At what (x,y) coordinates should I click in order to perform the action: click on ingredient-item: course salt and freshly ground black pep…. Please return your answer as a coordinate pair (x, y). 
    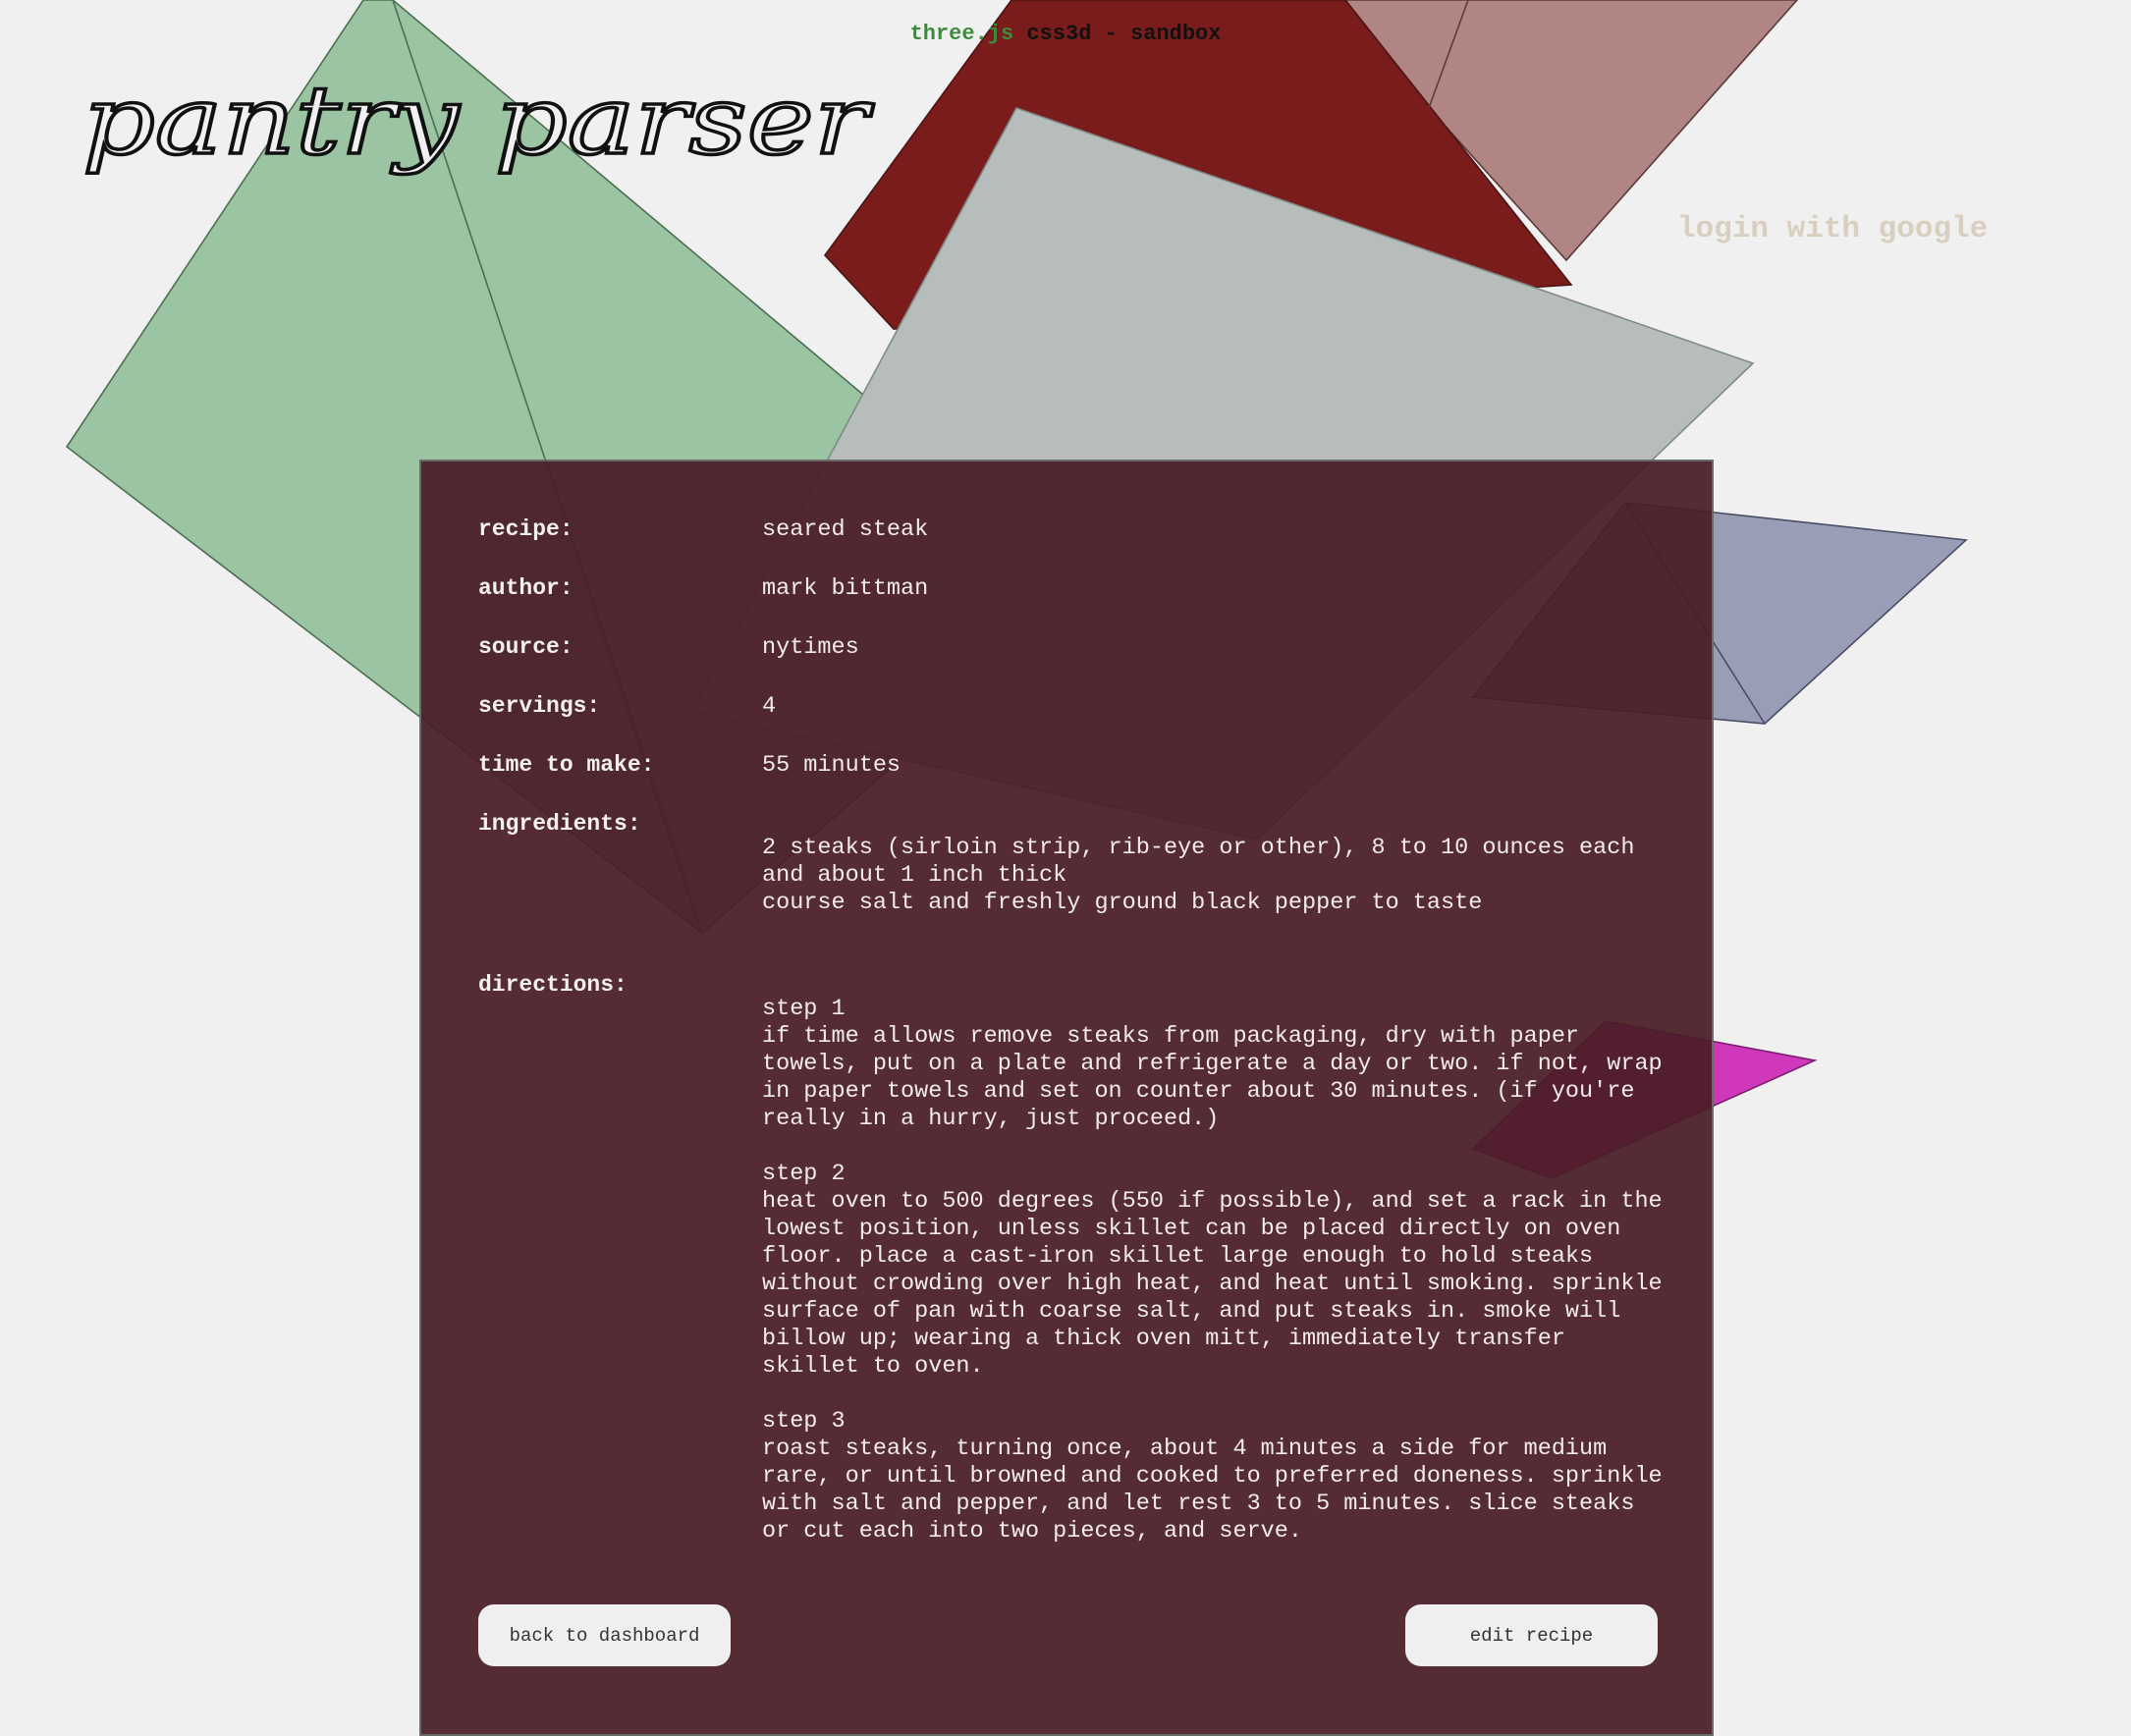
    Looking at the image, I should click on (1123, 903).